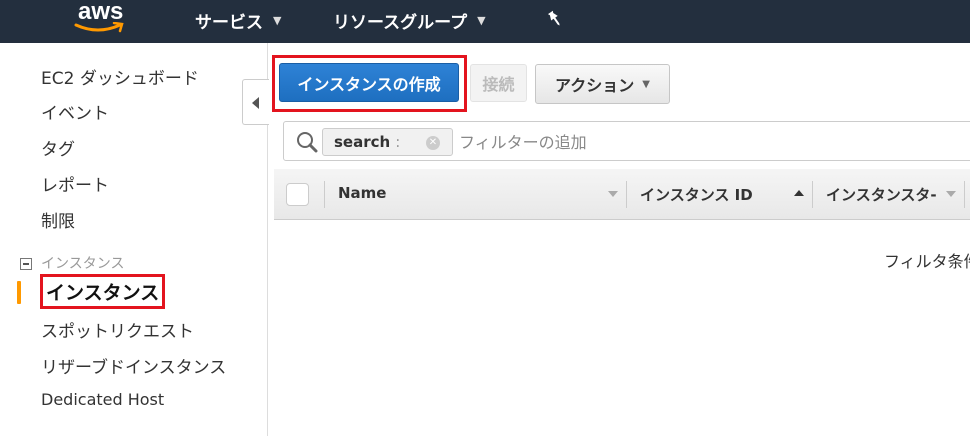  I want to click on sidebar-item-spot-requests: スポットリクエスト, so click(117, 329).